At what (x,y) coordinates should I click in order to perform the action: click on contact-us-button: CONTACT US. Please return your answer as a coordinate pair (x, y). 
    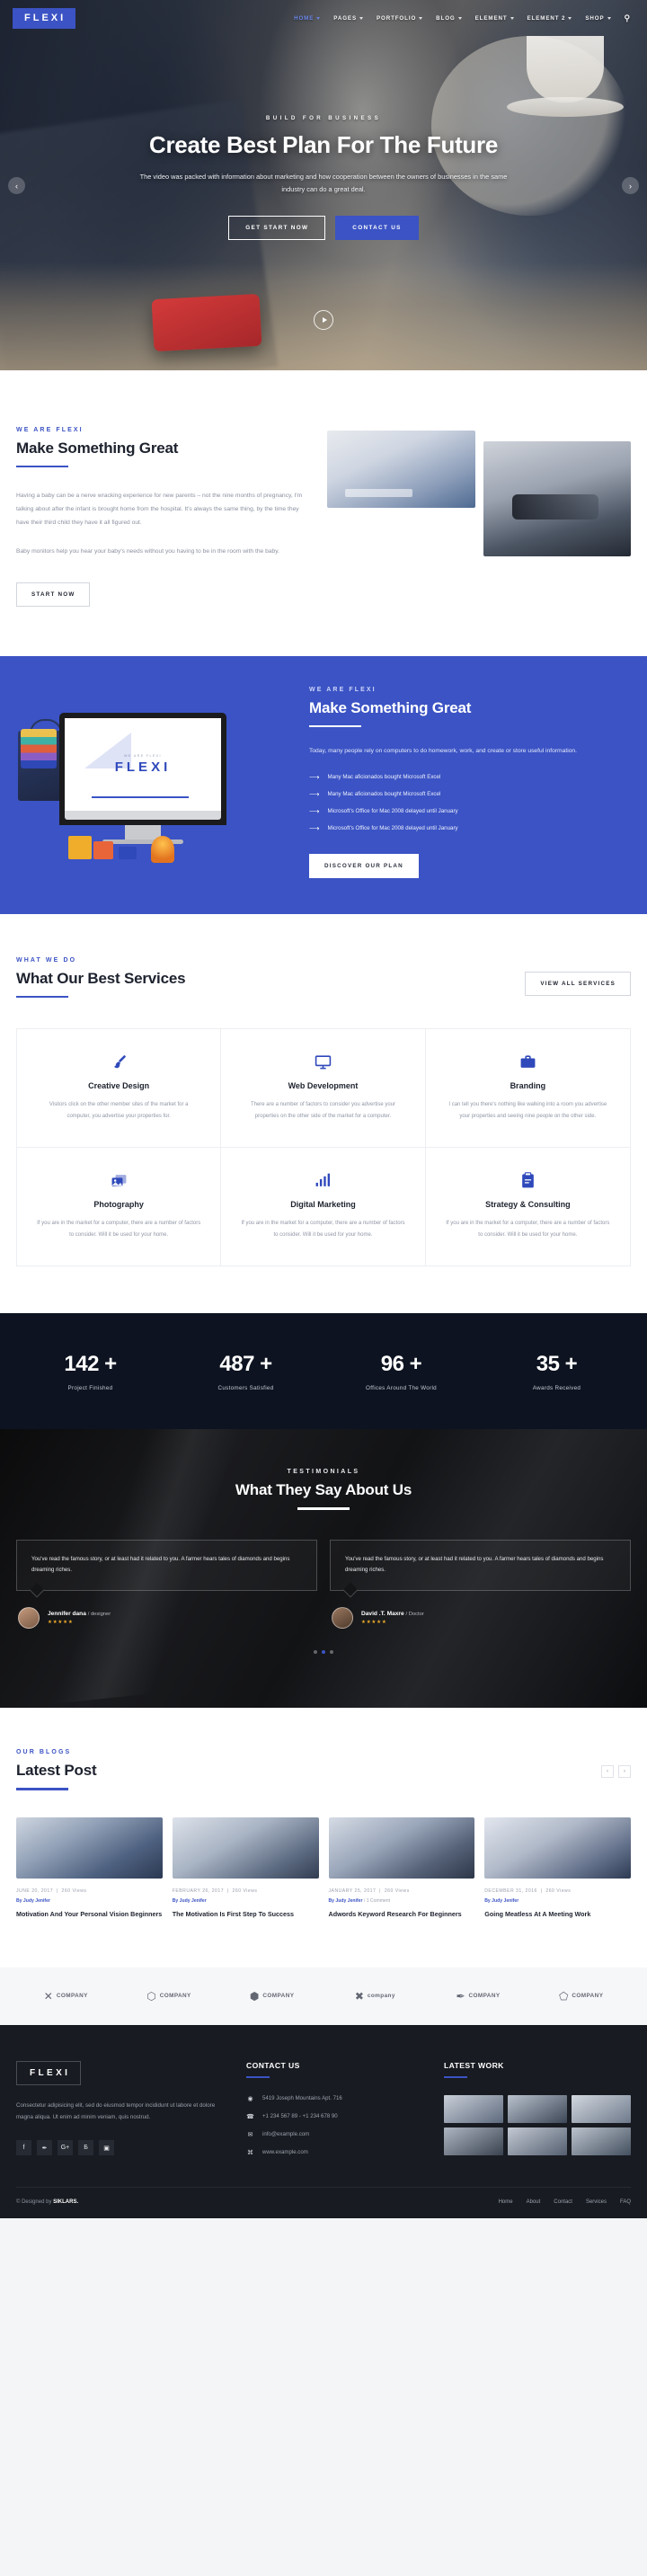
    Looking at the image, I should click on (377, 227).